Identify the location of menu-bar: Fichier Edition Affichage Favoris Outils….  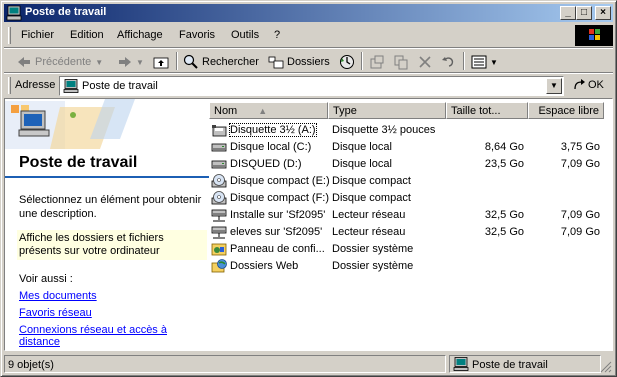
(308, 35).